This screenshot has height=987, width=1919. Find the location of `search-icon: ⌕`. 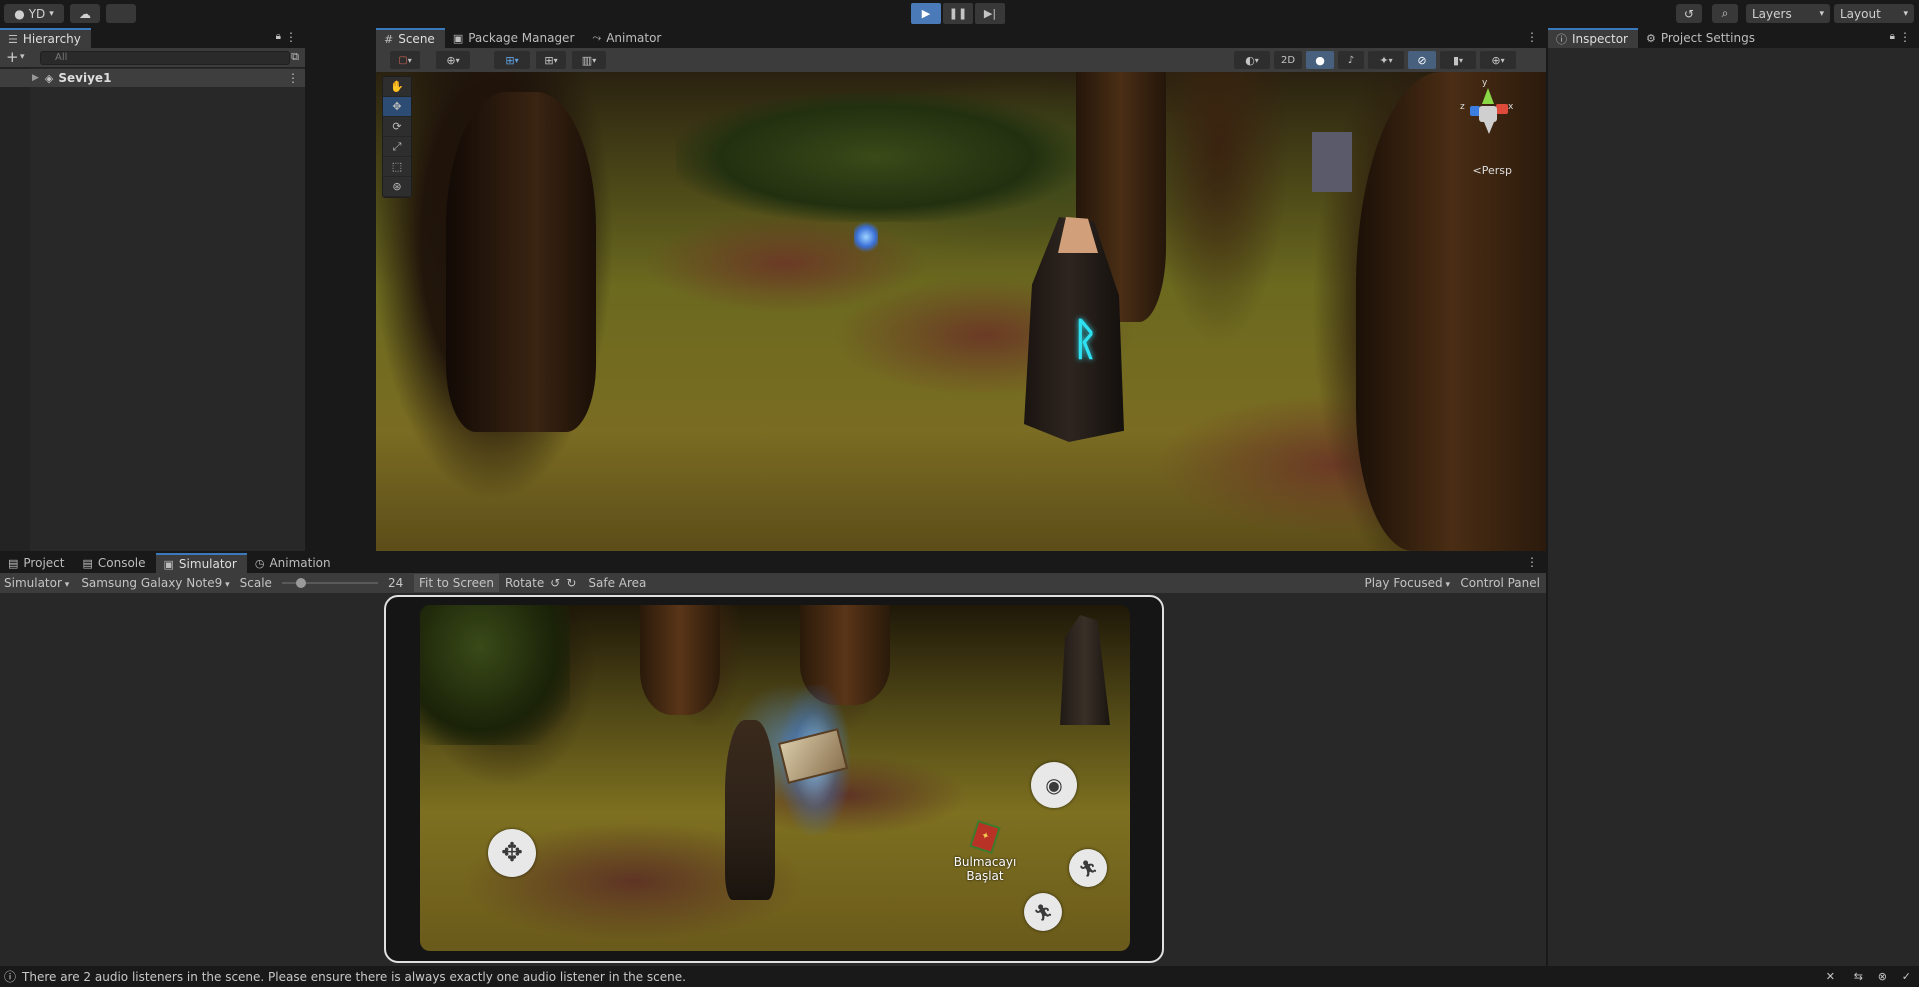

search-icon: ⌕ is located at coordinates (1725, 13).